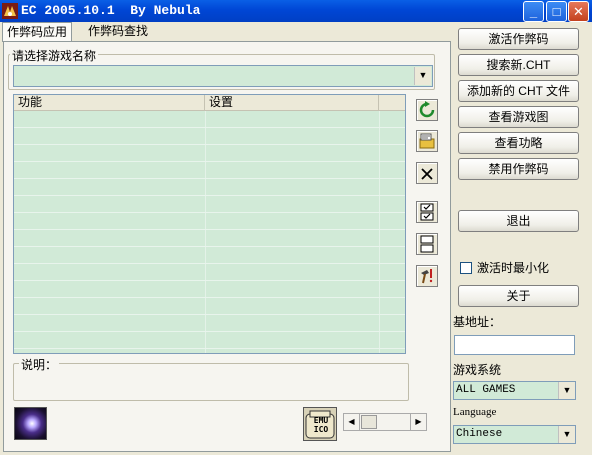 This screenshot has width=592, height=455. I want to click on edit-tool-button, so click(427, 276).